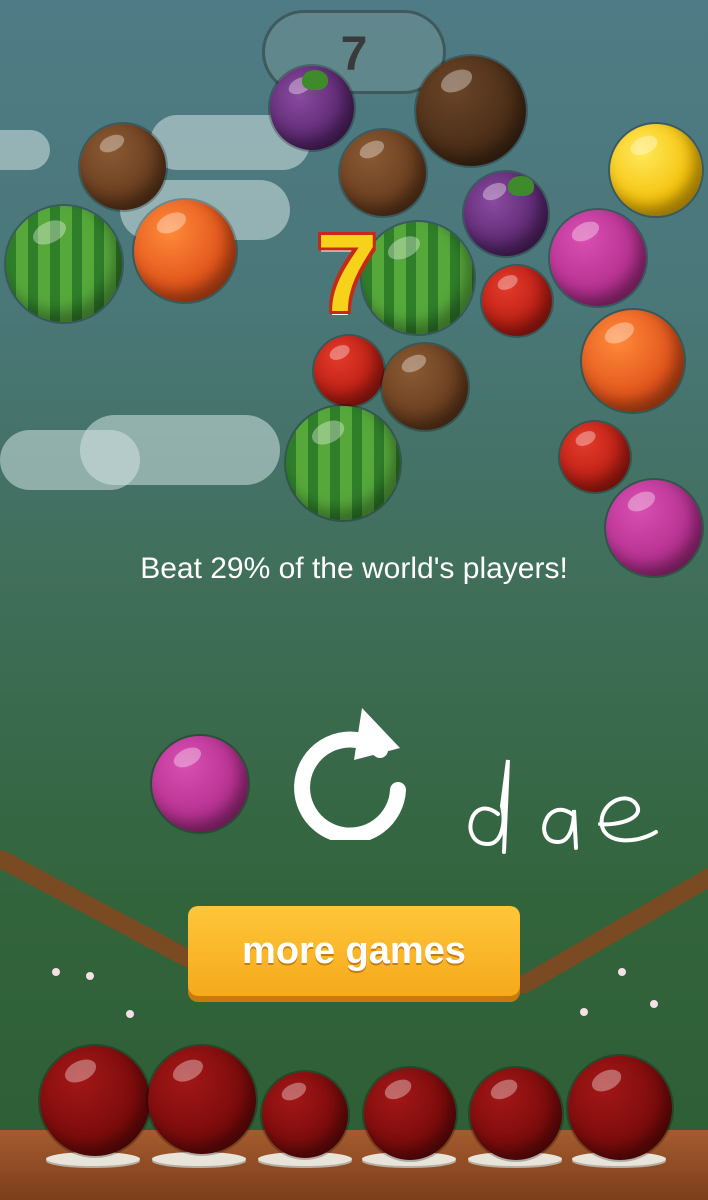 The image size is (708, 1200). Describe the element at coordinates (354, 951) in the screenshot. I see `more-games-button: more games` at that location.